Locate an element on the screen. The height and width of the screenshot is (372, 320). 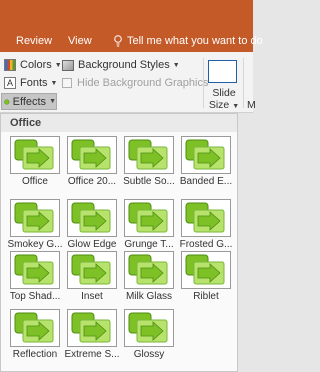
colors-dropdown: Colors ▼ is located at coordinates (33, 65).